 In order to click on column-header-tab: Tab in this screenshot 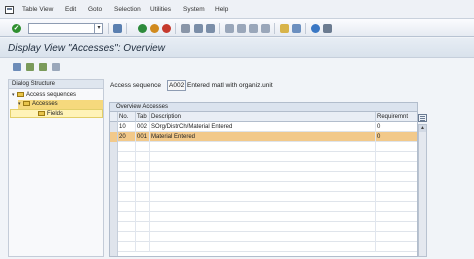, I will do `click(143, 117)`.